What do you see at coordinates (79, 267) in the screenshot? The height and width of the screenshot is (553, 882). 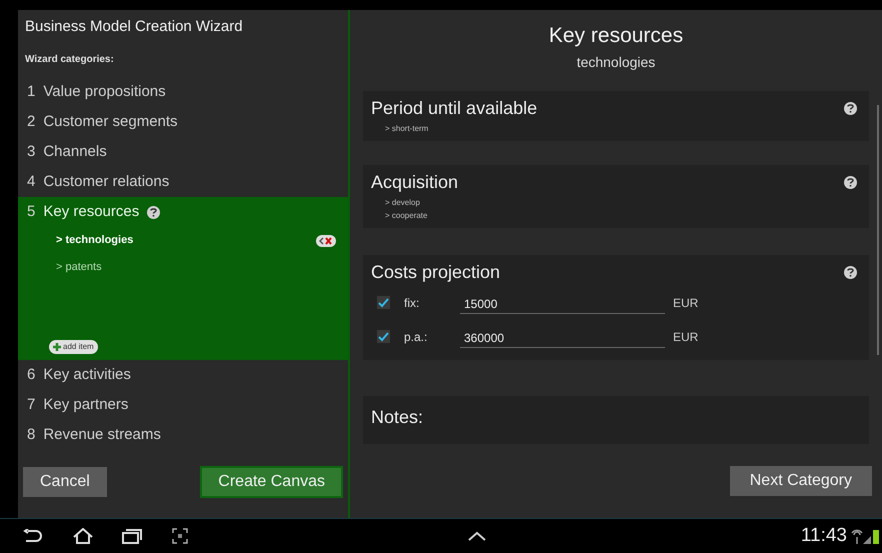 I see `sub-item: > patents` at bounding box center [79, 267].